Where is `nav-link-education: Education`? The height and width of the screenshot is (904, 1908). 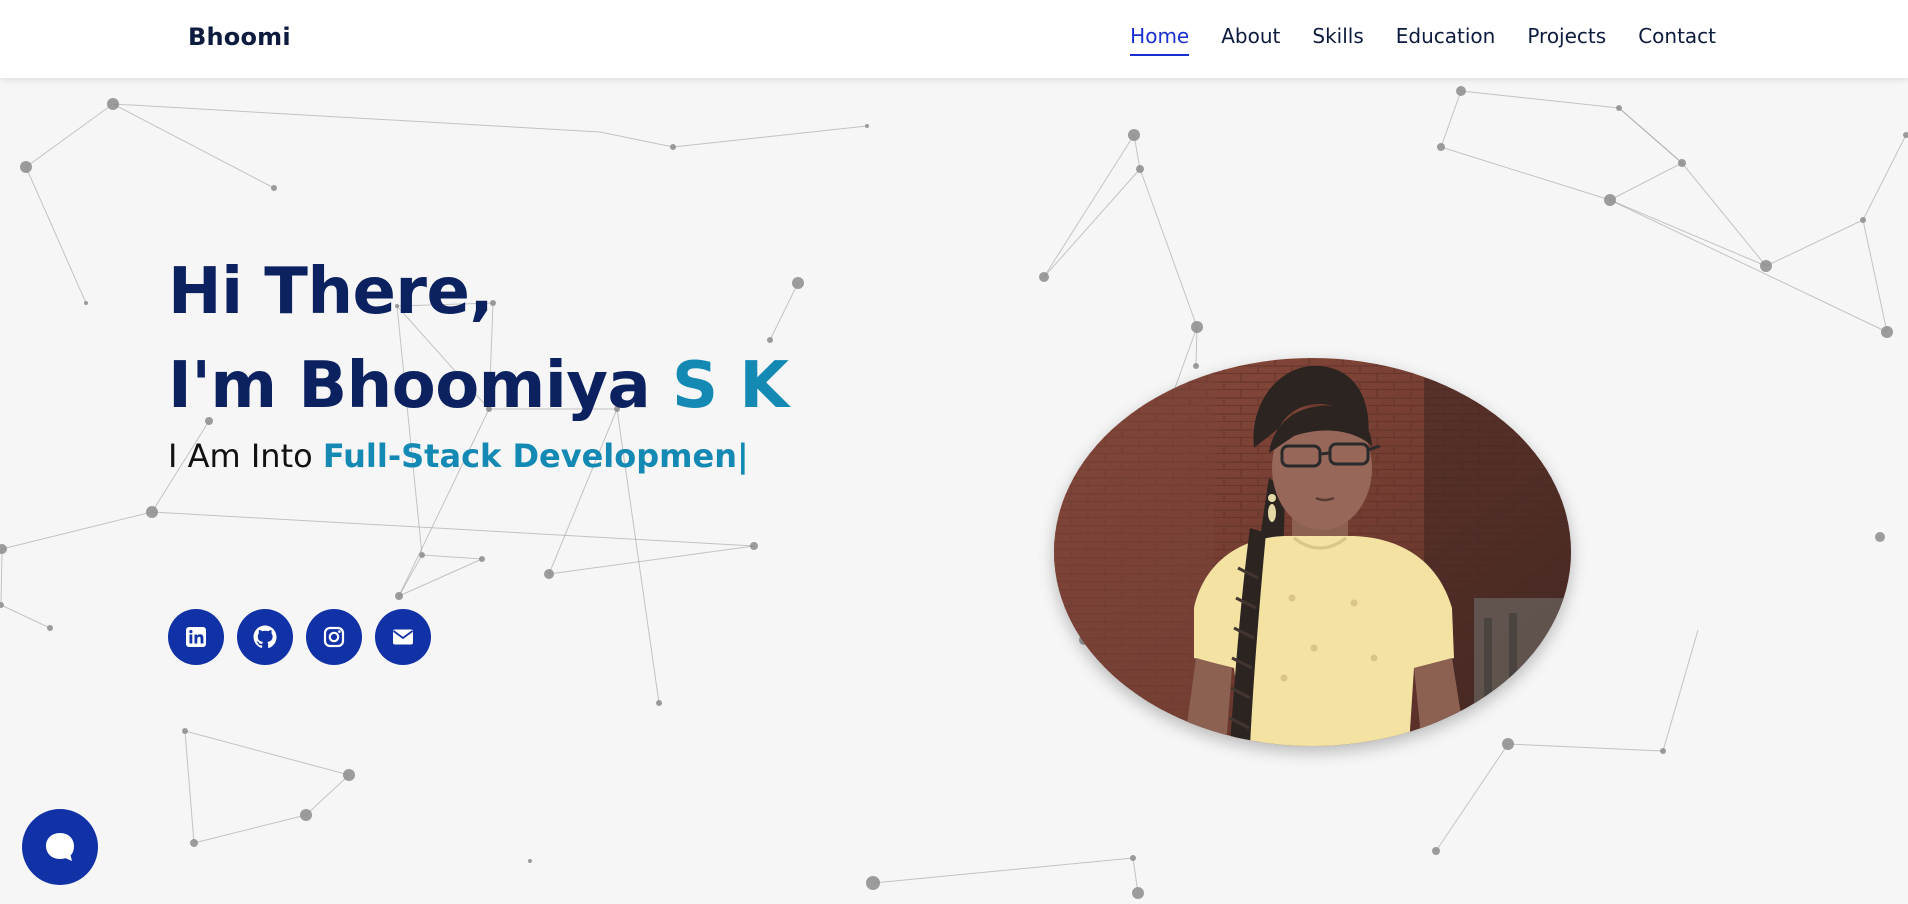 nav-link-education: Education is located at coordinates (1446, 40).